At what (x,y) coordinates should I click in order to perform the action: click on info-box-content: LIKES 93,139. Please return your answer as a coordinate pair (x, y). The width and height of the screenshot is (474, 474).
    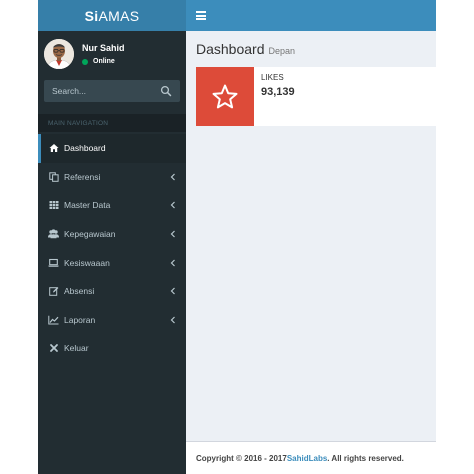
    Looking at the image, I should click on (278, 96).